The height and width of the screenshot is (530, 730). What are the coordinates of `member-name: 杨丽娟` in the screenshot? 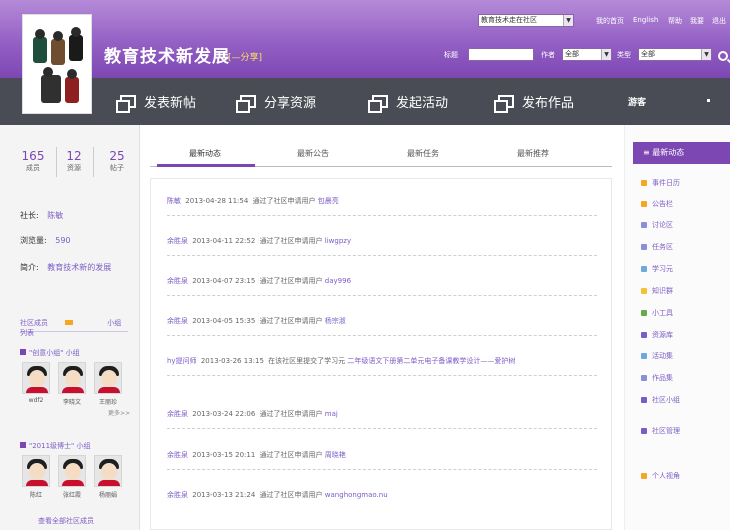 It's located at (108, 494).